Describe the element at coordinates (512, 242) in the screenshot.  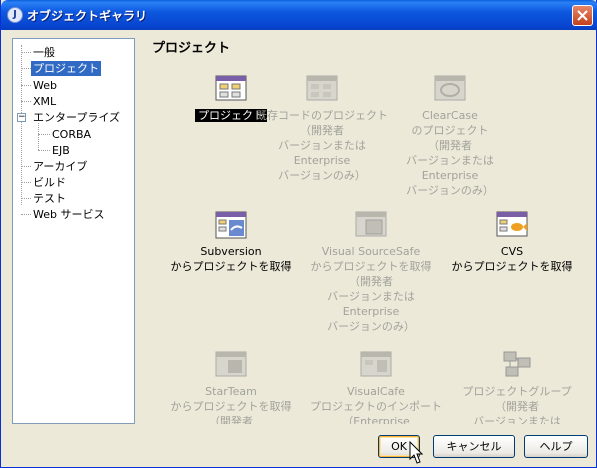
I see `gallery-item-cvs: CVS からプロジェクトを取得` at that location.